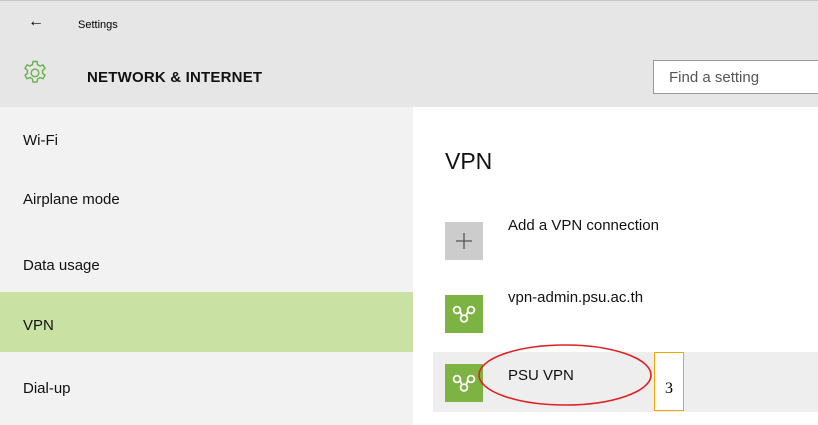 The height and width of the screenshot is (425, 818). I want to click on page-title: NETWORK & INTERNET, so click(175, 77).